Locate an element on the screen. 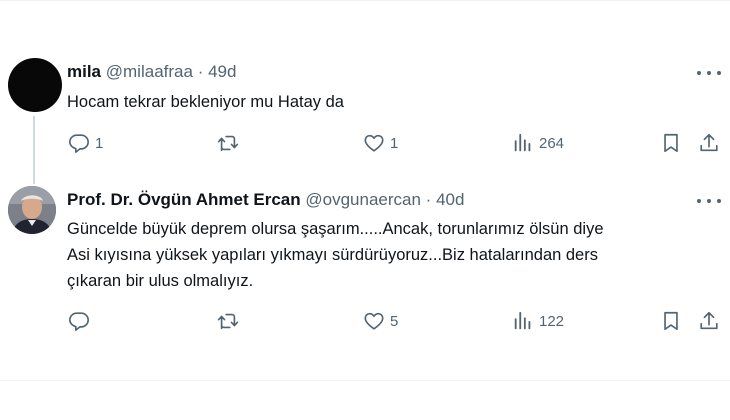 This screenshot has width=730, height=420. thread-connector-line is located at coordinates (34, 150).